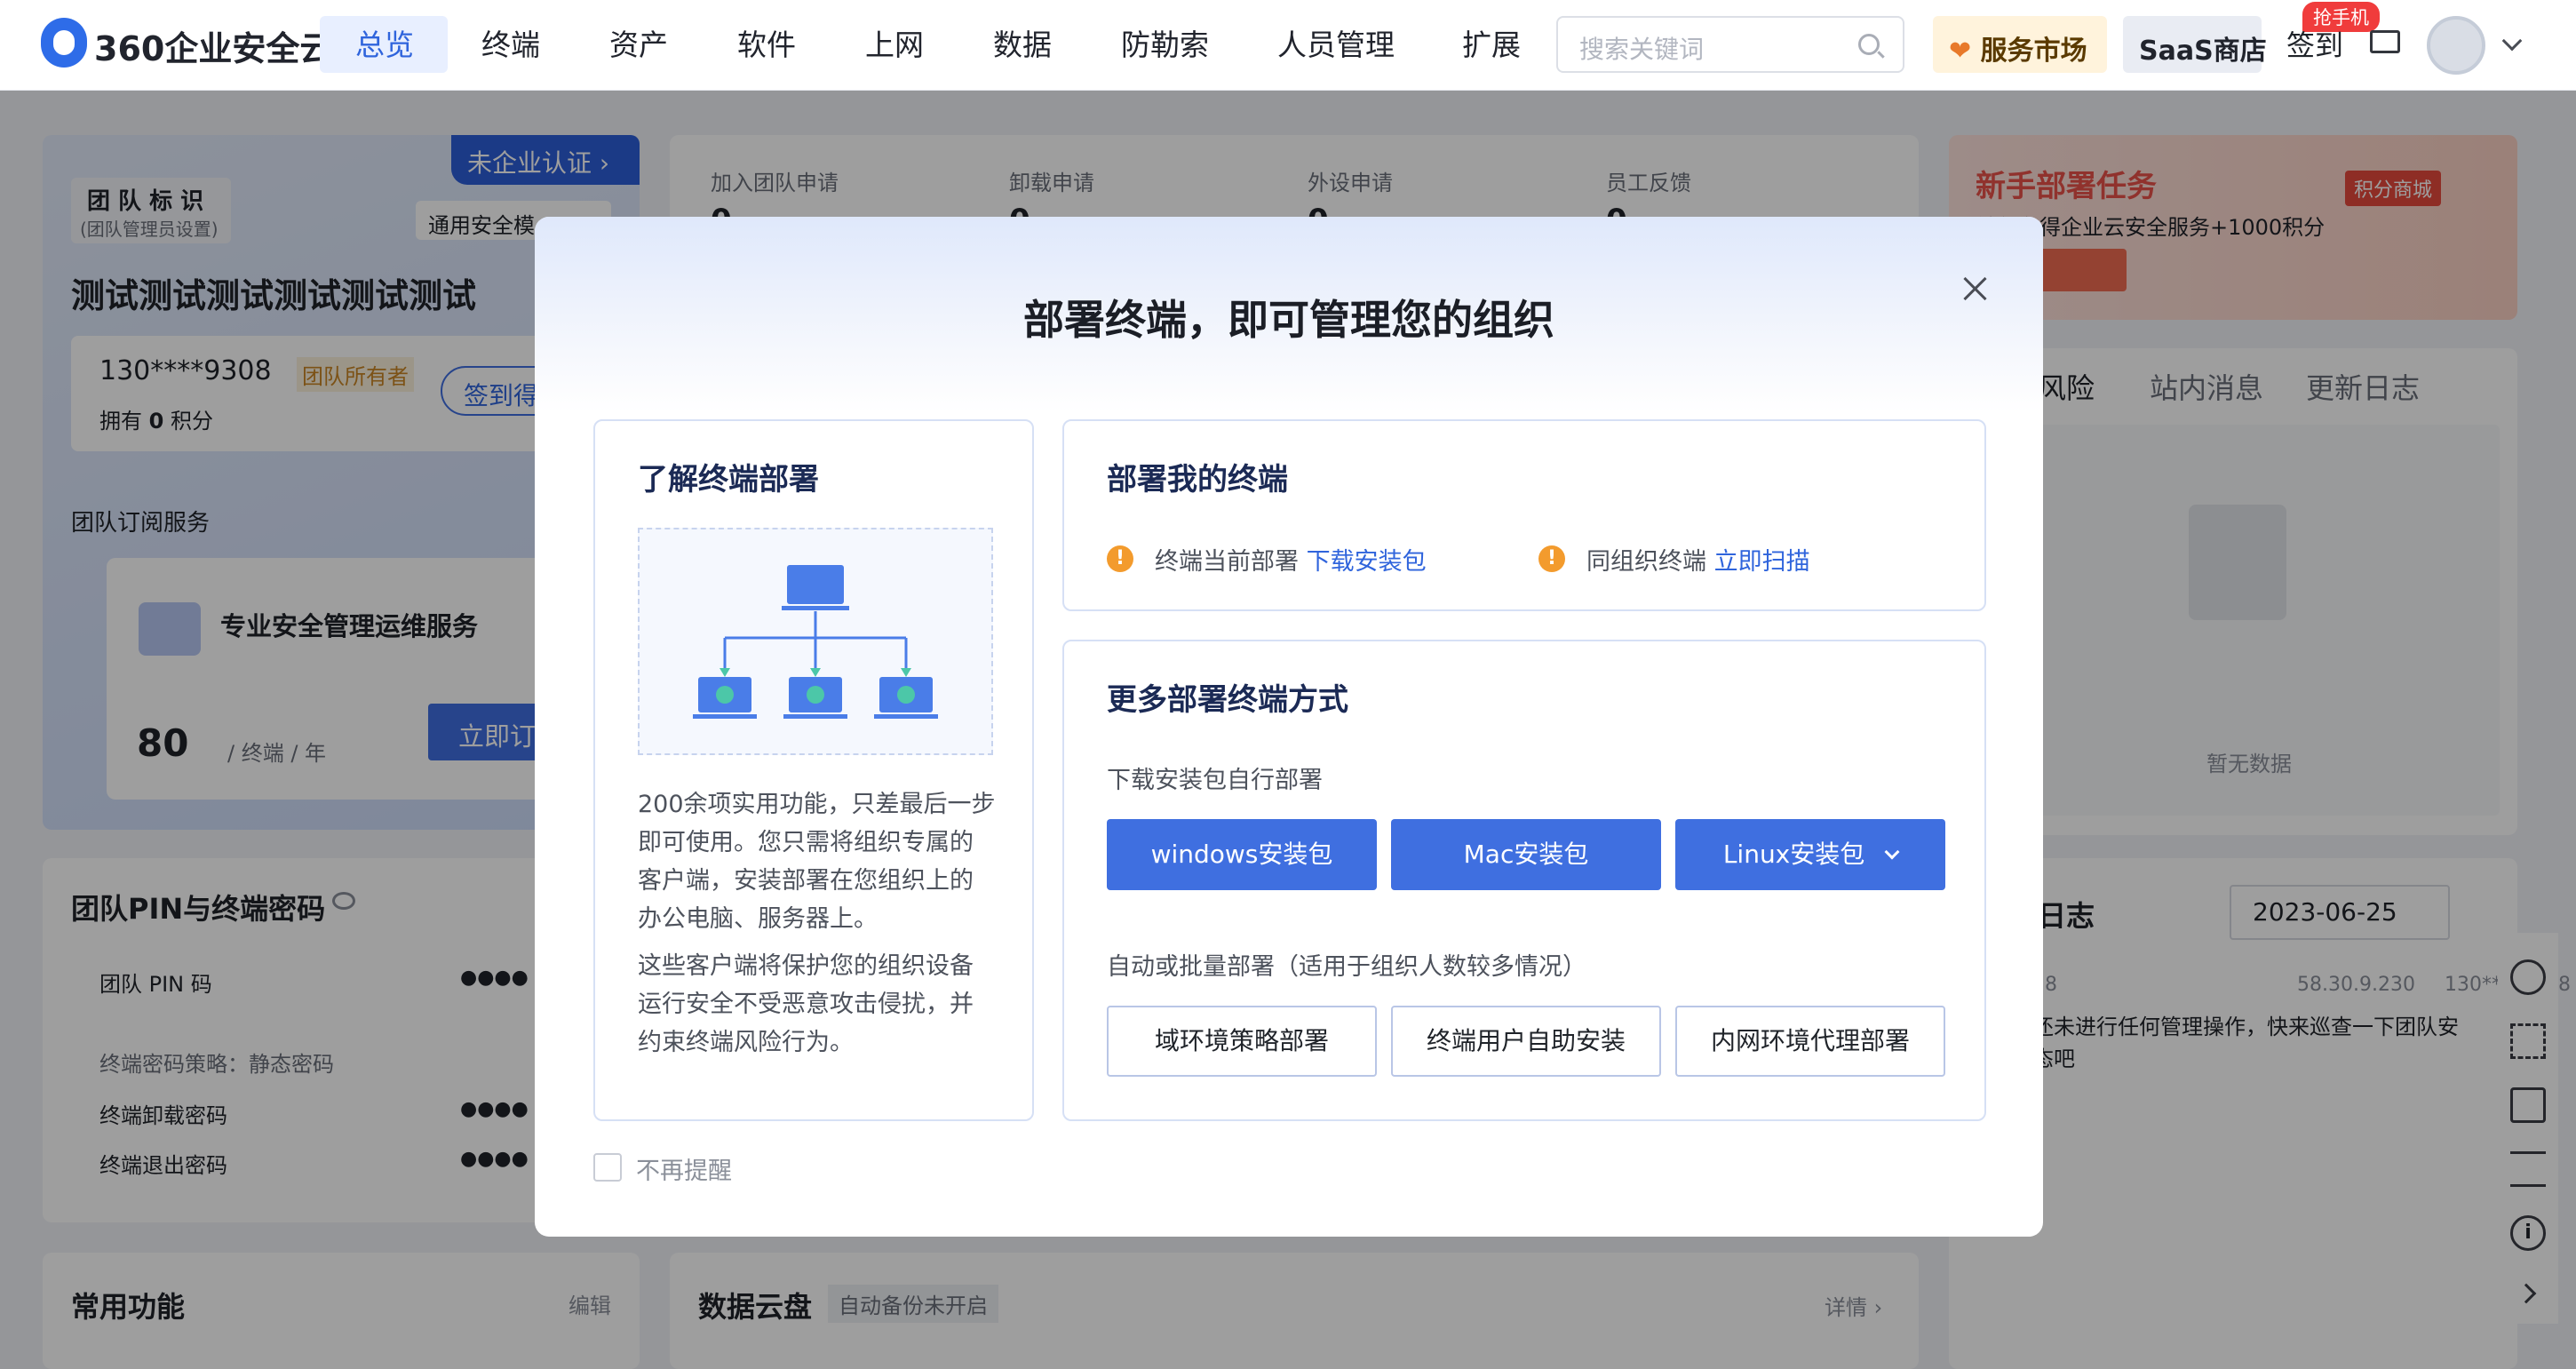 Image resolution: width=2576 pixels, height=1369 pixels. Describe the element at coordinates (1165, 42) in the screenshot. I see `nav-ransomware: 防勒索` at that location.